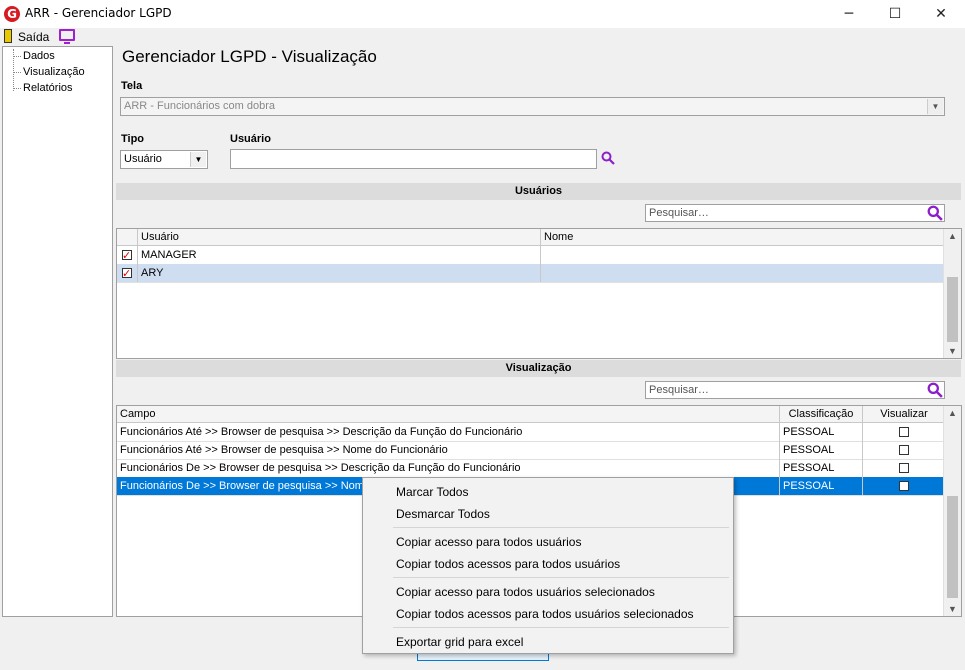 This screenshot has width=965, height=670. Describe the element at coordinates (8, 36) in the screenshot. I see `exit-door-icon` at that location.